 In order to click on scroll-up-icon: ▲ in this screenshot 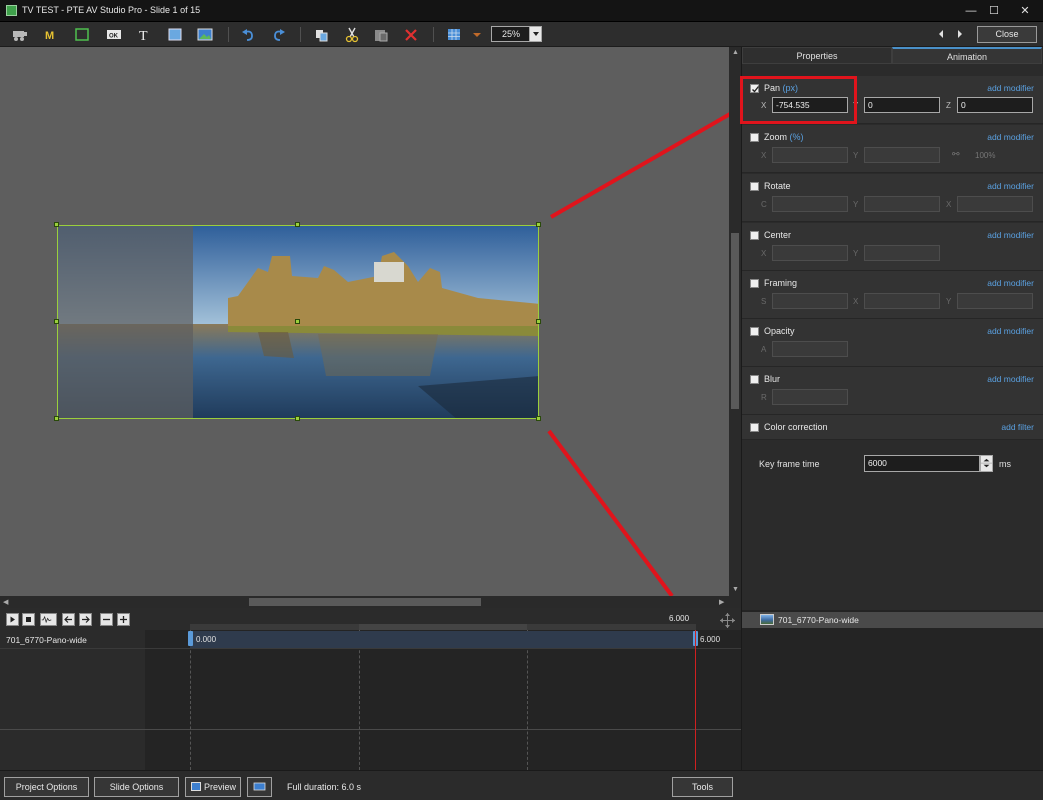, I will do `click(735, 52)`.